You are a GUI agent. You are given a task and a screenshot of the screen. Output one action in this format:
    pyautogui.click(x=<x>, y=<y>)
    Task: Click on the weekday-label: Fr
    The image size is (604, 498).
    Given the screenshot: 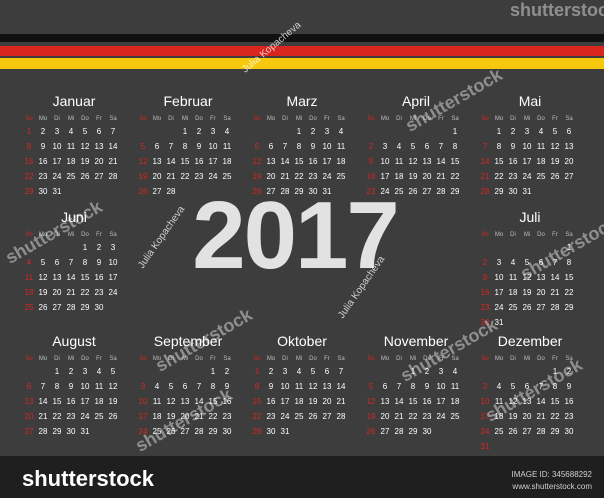 What is the action you would take?
    pyautogui.click(x=213, y=359)
    